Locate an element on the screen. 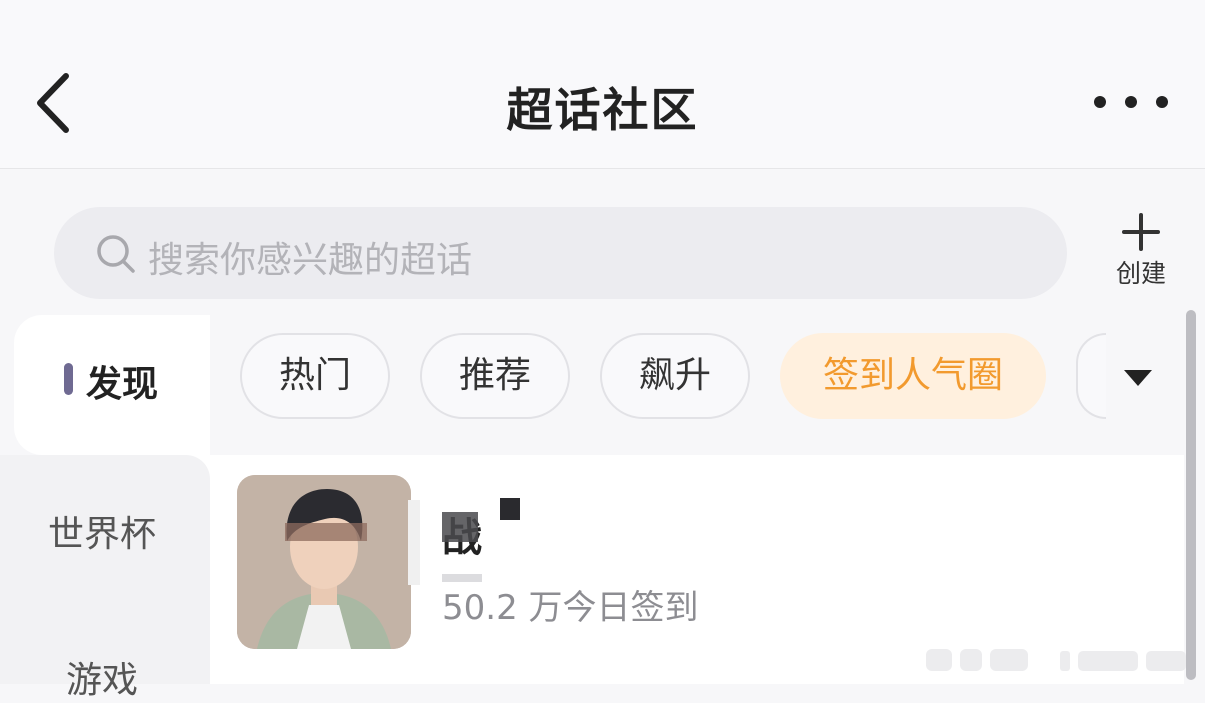 The height and width of the screenshot is (703, 1205). chip-rising: 飙升 is located at coordinates (675, 376).